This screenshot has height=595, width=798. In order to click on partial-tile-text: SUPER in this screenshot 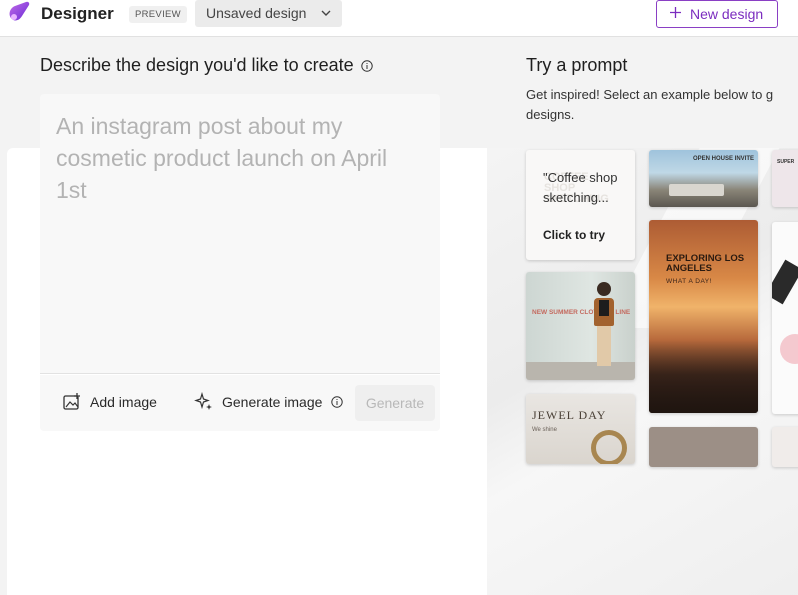, I will do `click(786, 162)`.